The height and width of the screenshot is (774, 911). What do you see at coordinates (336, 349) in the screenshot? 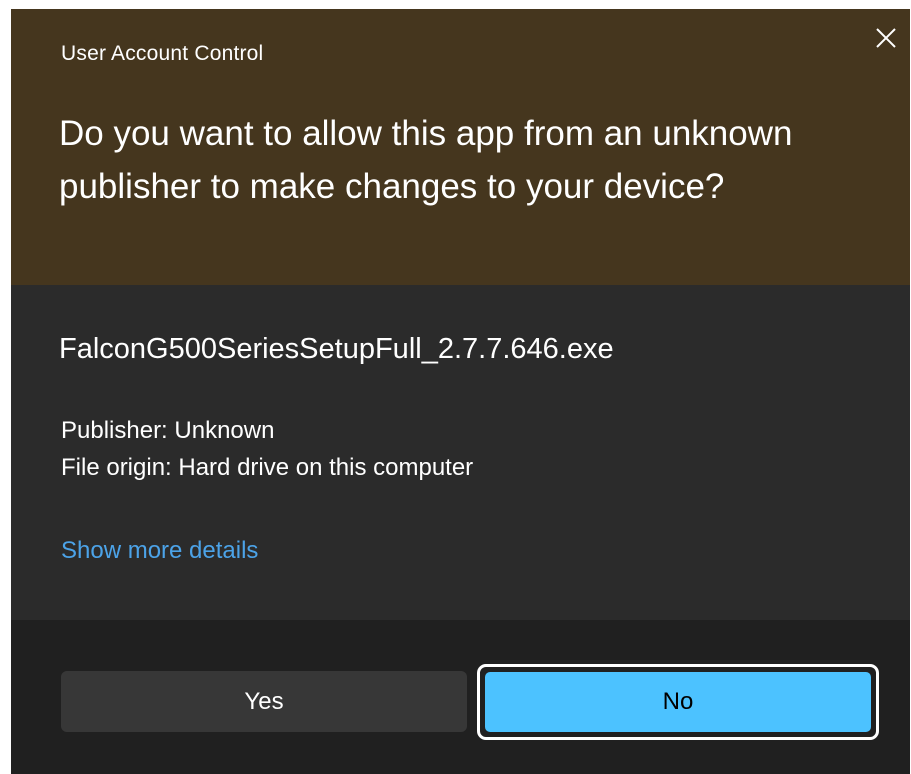
I see `app-filename: FalconG500SeriesSetupFull_2.7.7.646.exe` at bounding box center [336, 349].